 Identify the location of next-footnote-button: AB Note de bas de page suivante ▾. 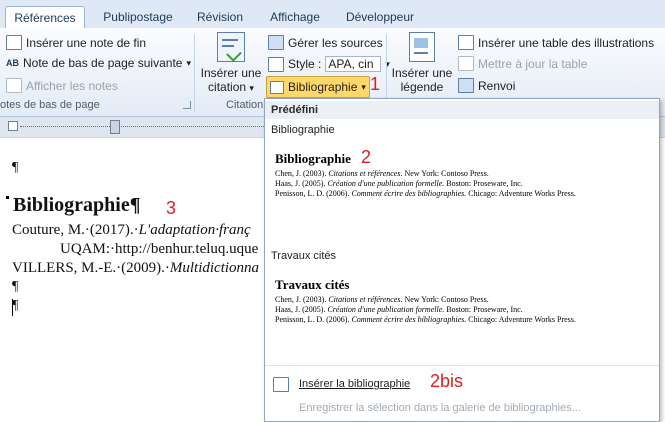
(98, 63).